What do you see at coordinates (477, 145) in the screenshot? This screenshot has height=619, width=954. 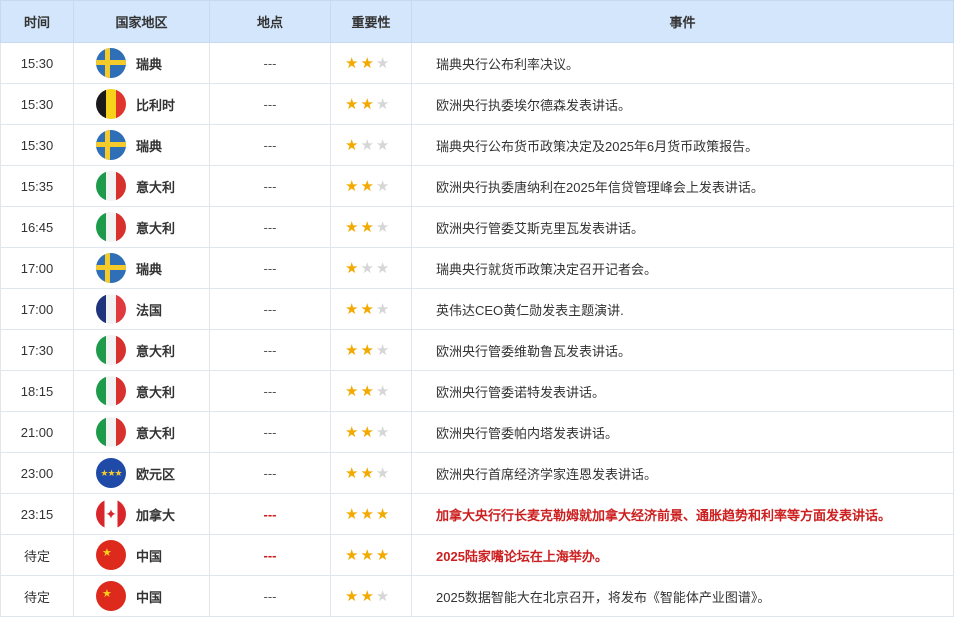 I see `table-row: 15:30 瑞典 --- ★ ★ ★ 瑞典央行公布货币政策决定及2025年6月货币政策报告。` at bounding box center [477, 145].